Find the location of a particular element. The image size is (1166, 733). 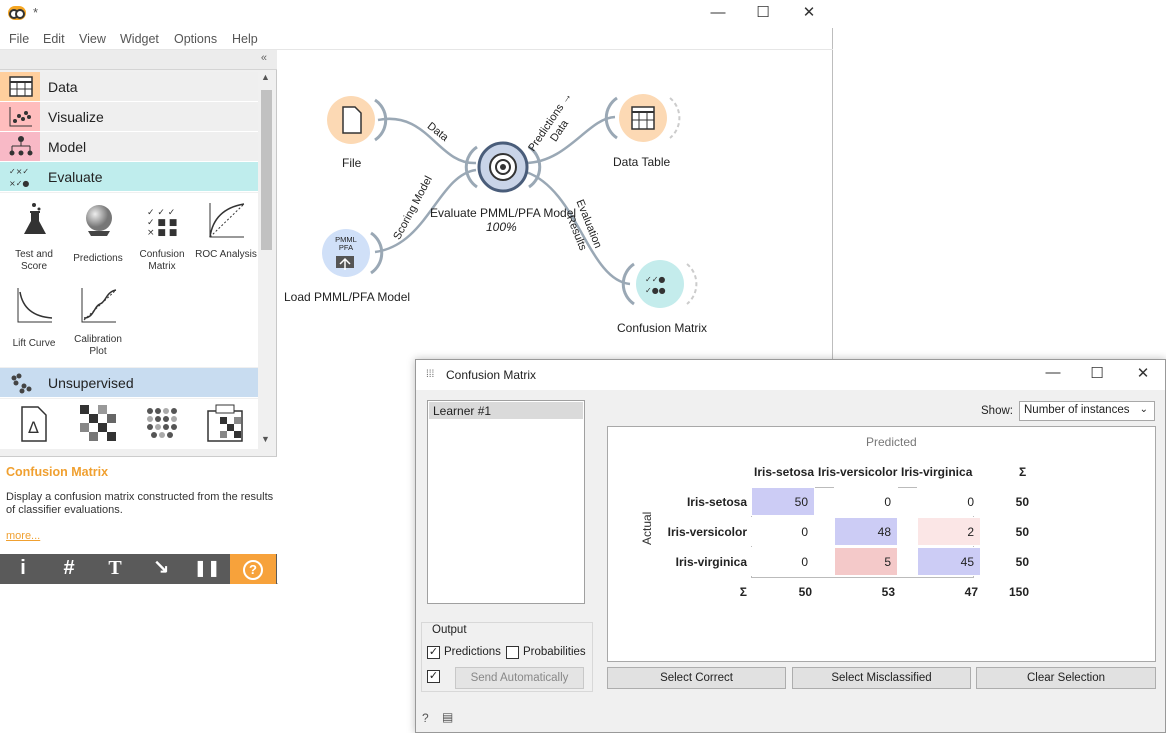

category-label: Unsupervised is located at coordinates (91, 383).